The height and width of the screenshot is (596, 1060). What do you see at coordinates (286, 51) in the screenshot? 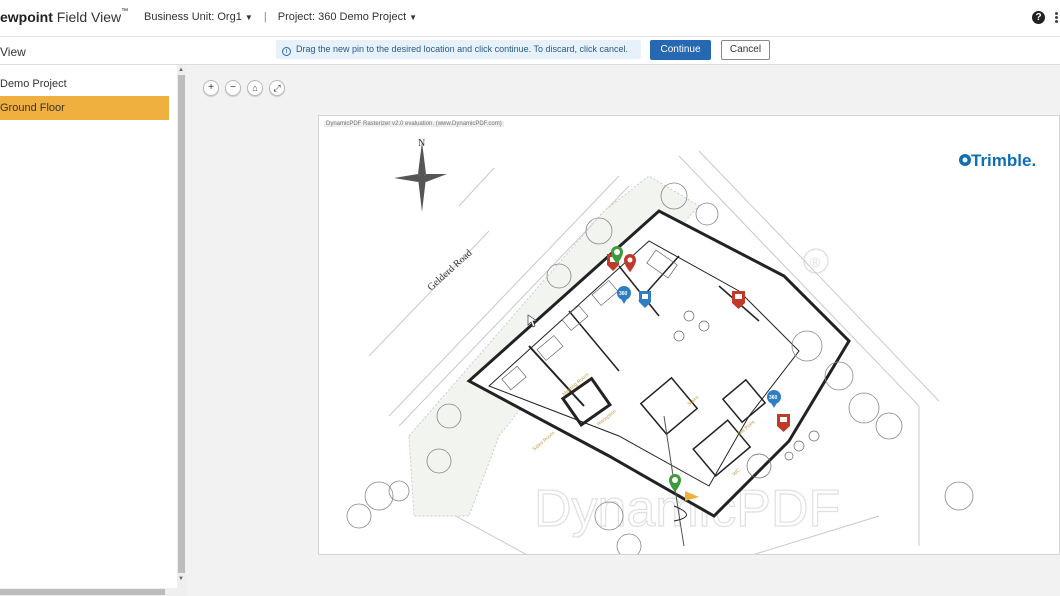
I see `info-icon: i` at bounding box center [286, 51].